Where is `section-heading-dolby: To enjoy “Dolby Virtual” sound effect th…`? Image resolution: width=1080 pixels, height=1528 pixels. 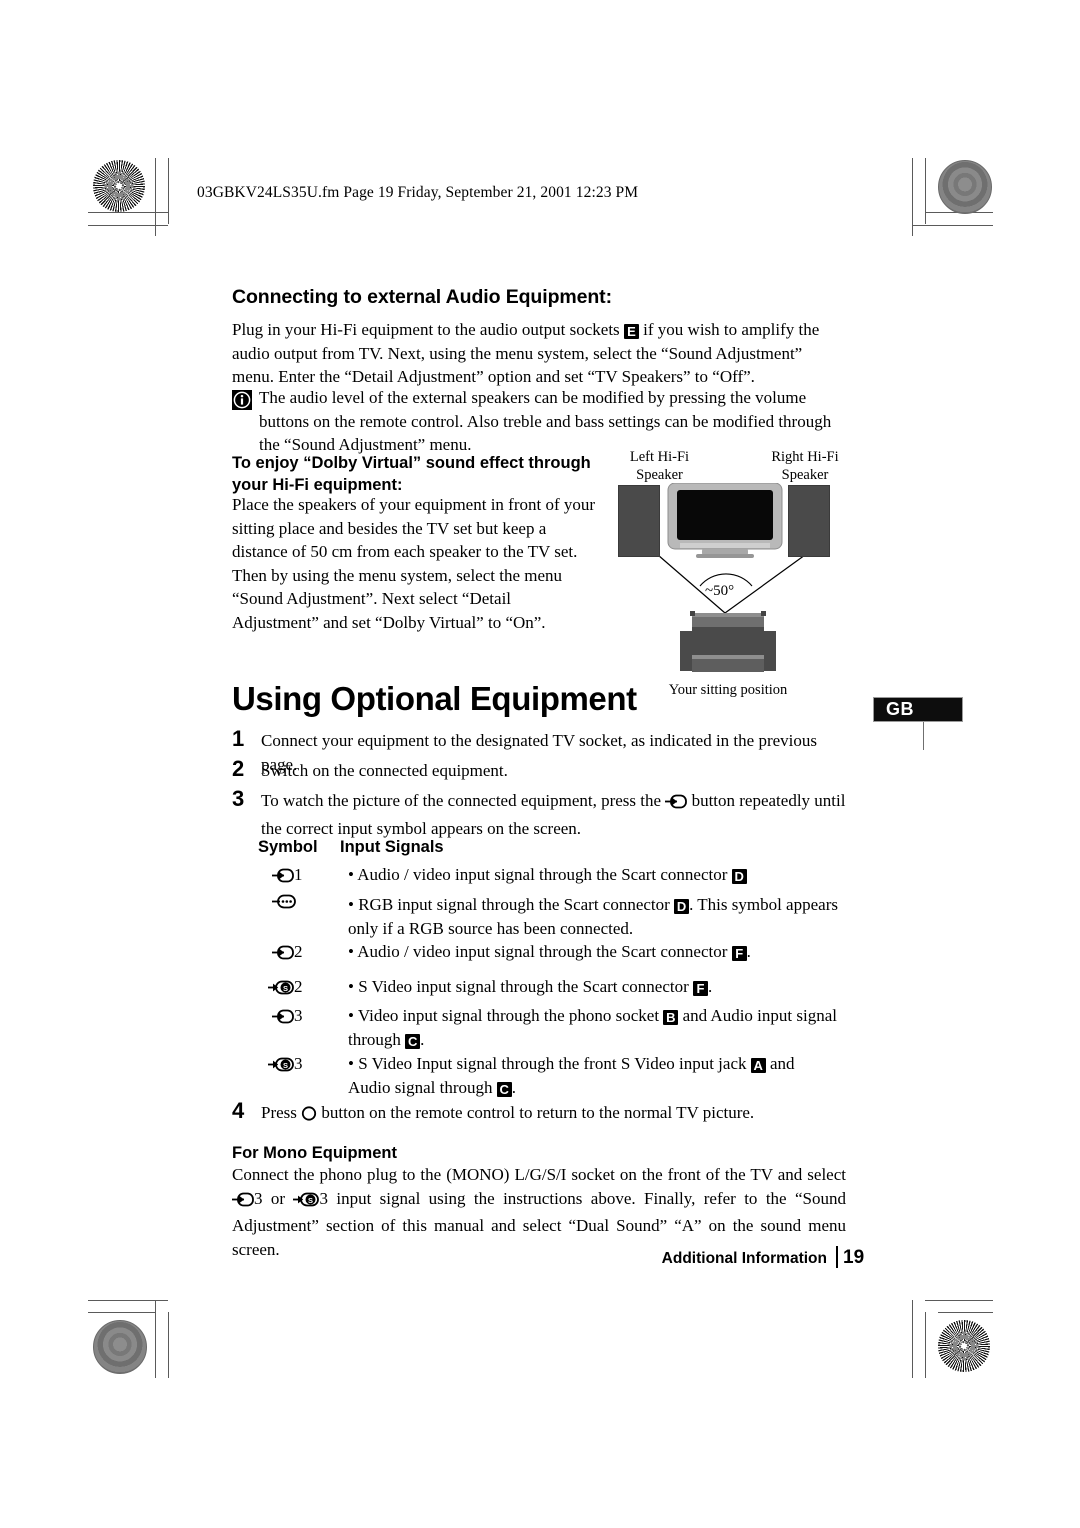 section-heading-dolby: To enjoy “Dolby Virtual” sound effect th… is located at coordinates (411, 474).